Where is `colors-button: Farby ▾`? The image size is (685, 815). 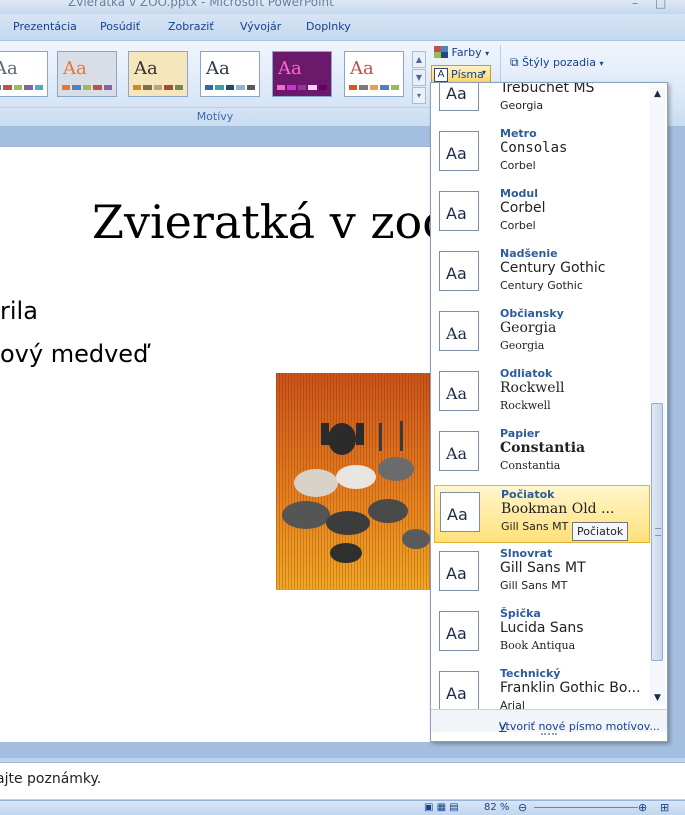 colors-button: Farby ▾ is located at coordinates (461, 52).